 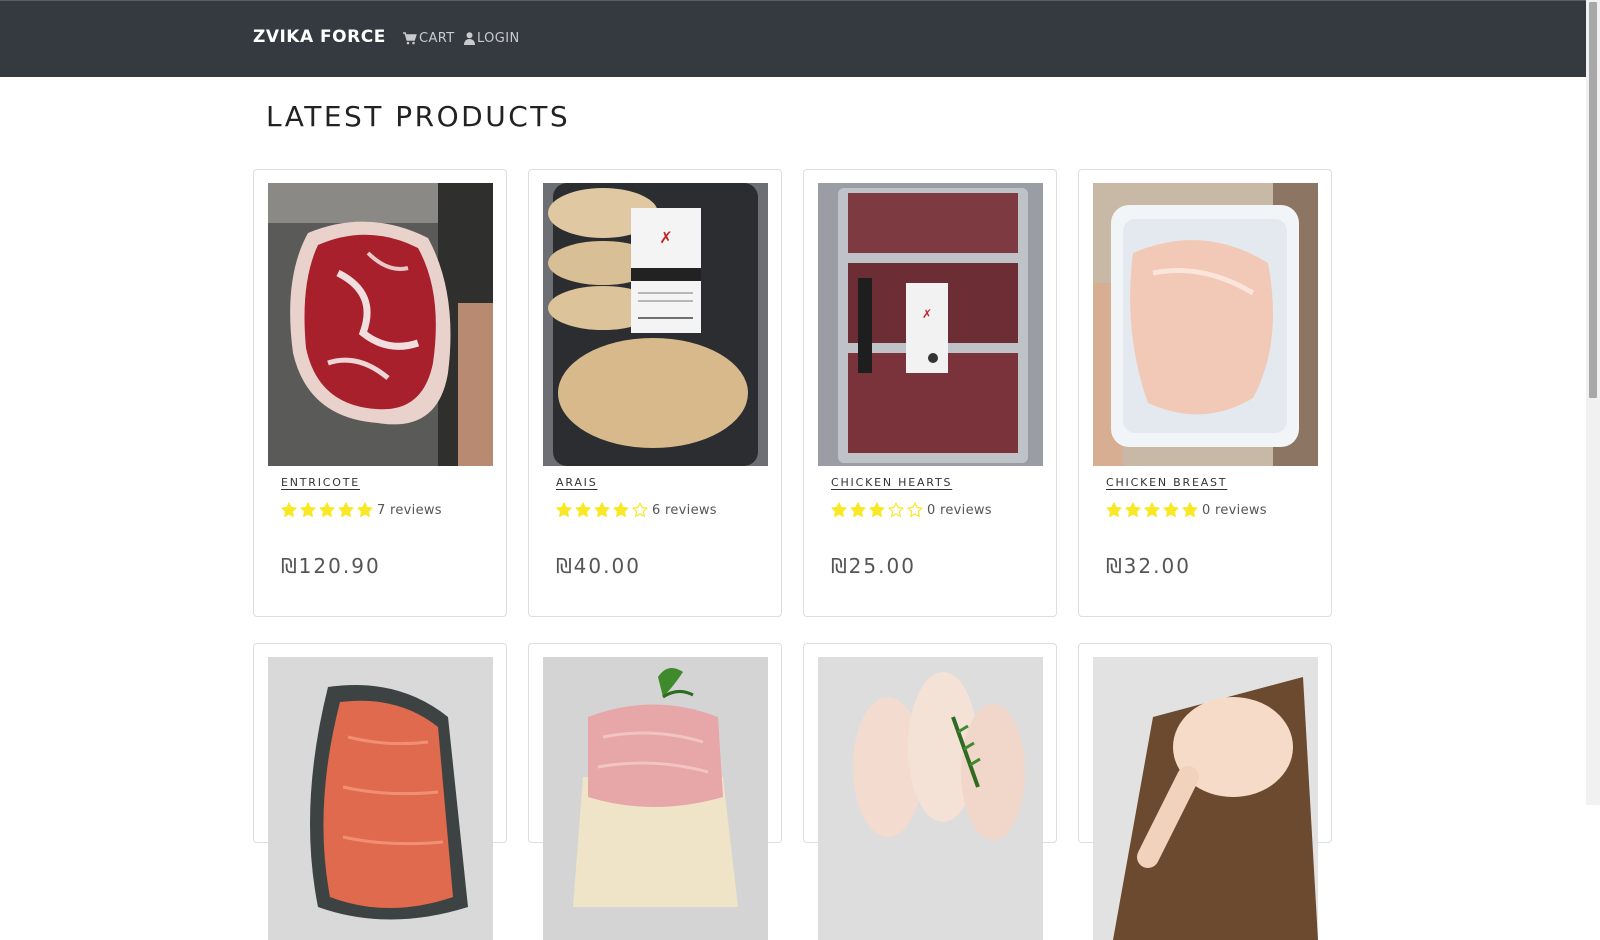 I want to click on product-price: ₪40.00, so click(x=598, y=566).